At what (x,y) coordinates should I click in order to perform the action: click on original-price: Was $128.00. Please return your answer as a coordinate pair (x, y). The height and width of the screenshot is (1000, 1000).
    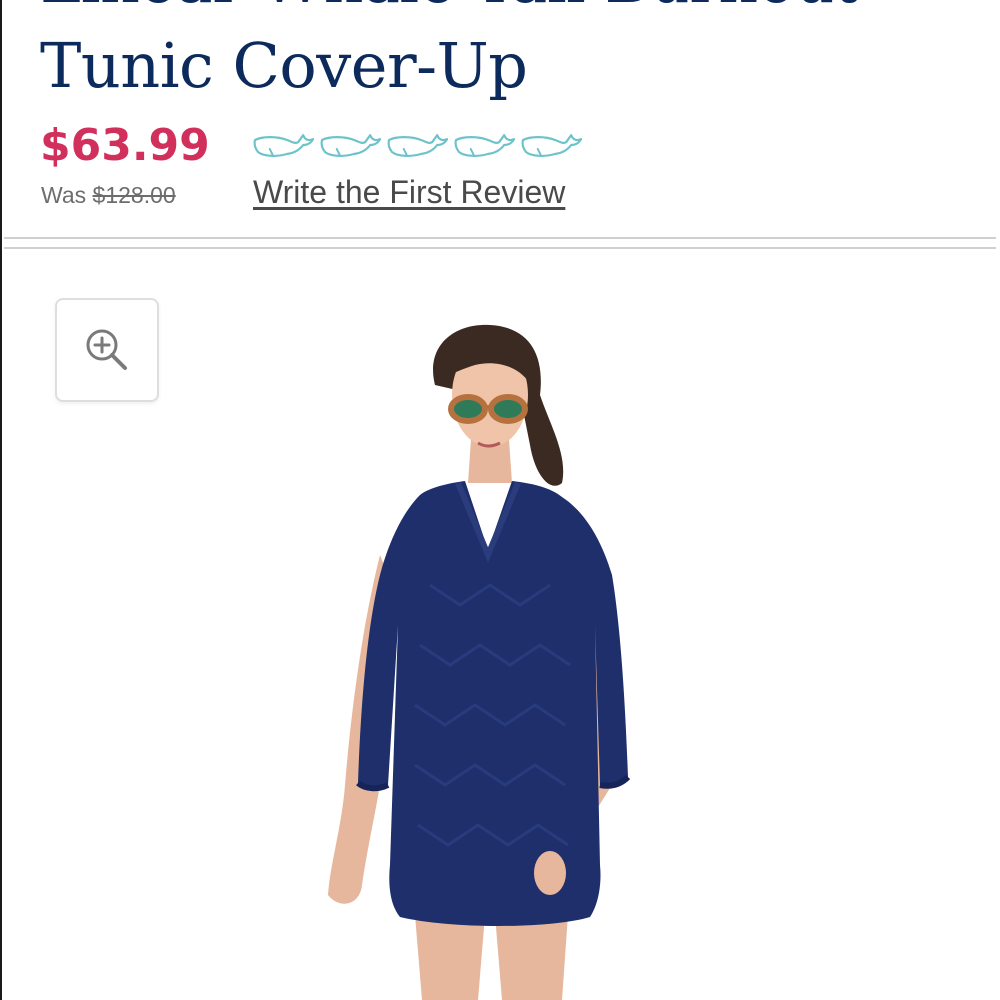
    Looking at the image, I should click on (108, 195).